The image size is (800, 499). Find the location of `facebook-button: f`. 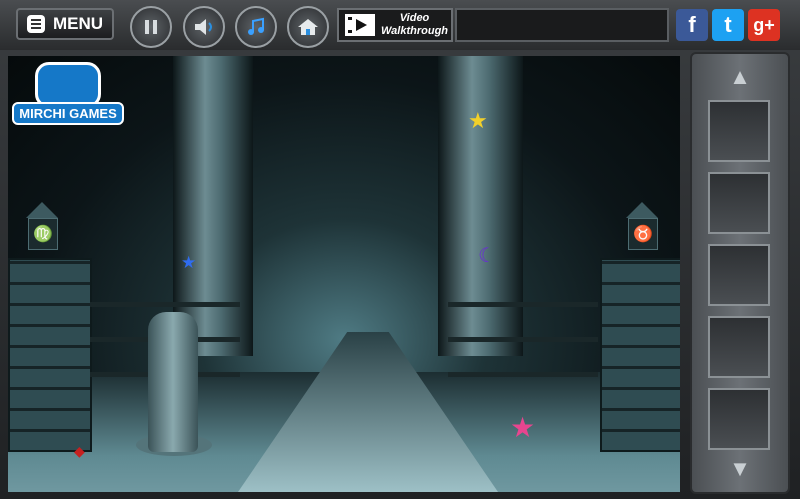

facebook-button: f is located at coordinates (692, 25).